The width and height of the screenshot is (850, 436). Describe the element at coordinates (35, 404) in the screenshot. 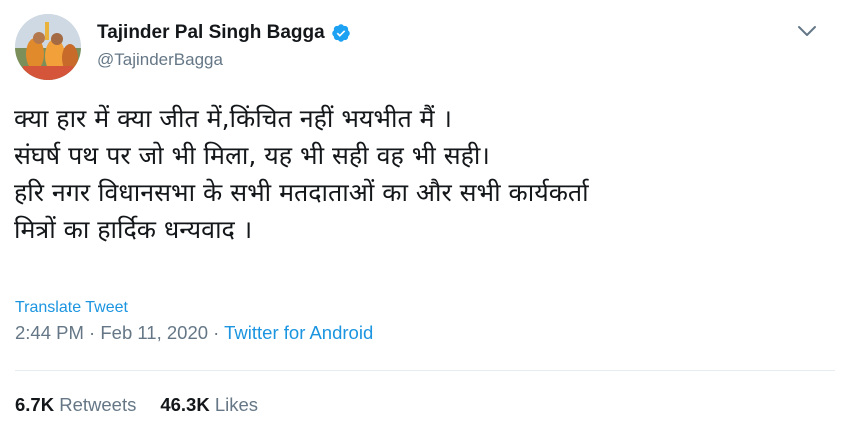

I see `retweets-count: 6.7K` at that location.